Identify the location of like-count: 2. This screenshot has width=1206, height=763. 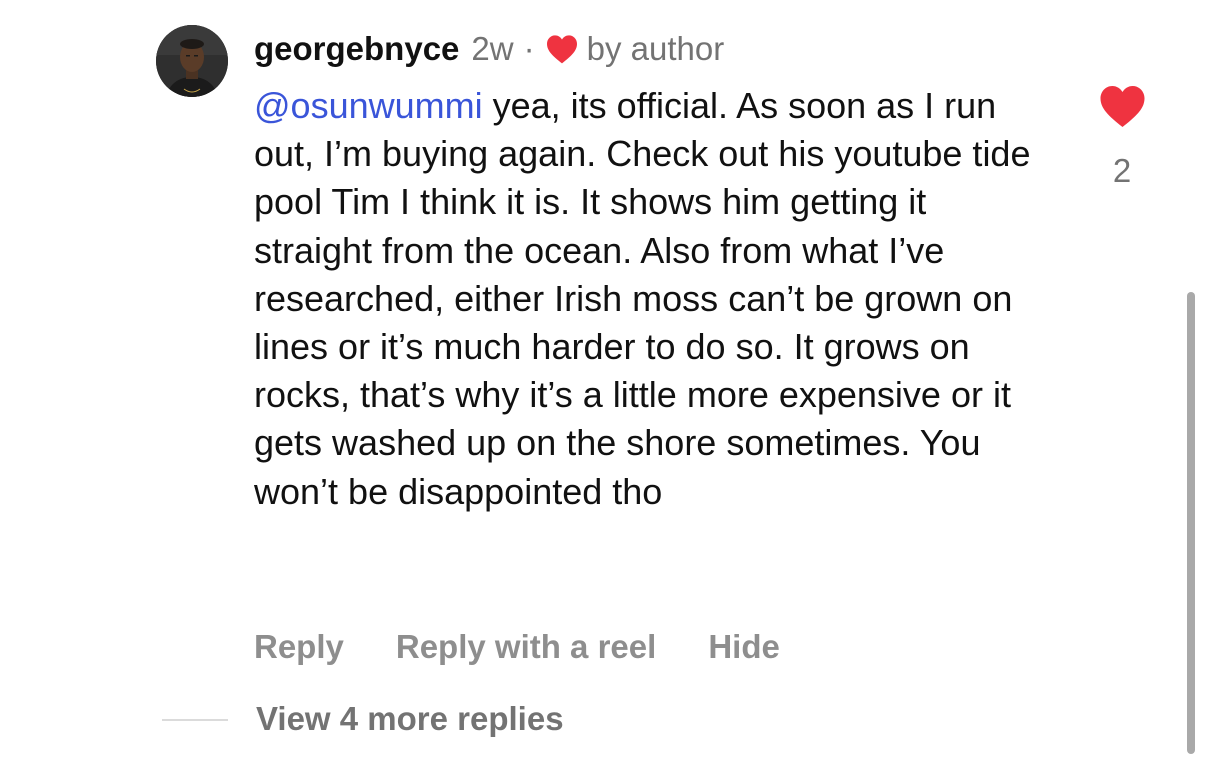
(1122, 170).